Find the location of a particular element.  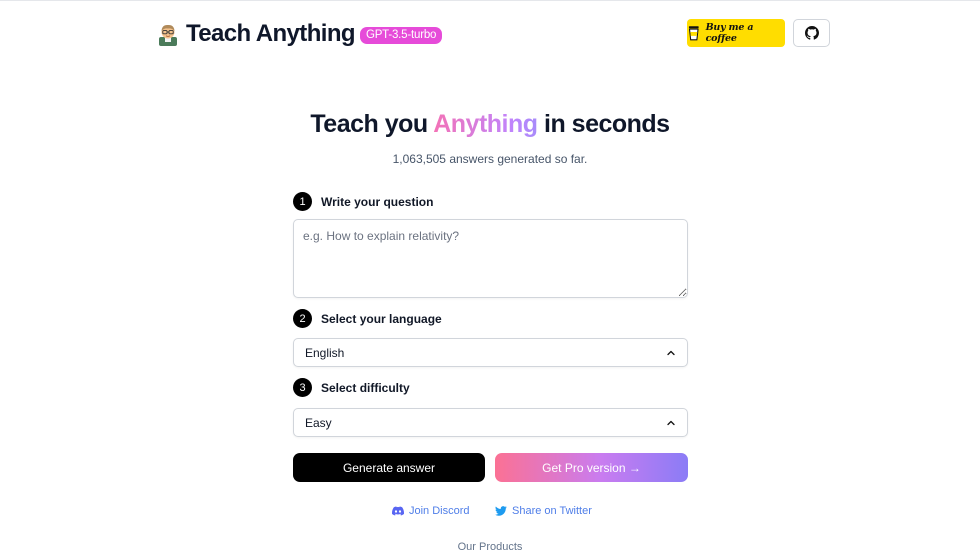

brand-name: Teach Anything is located at coordinates (271, 33).